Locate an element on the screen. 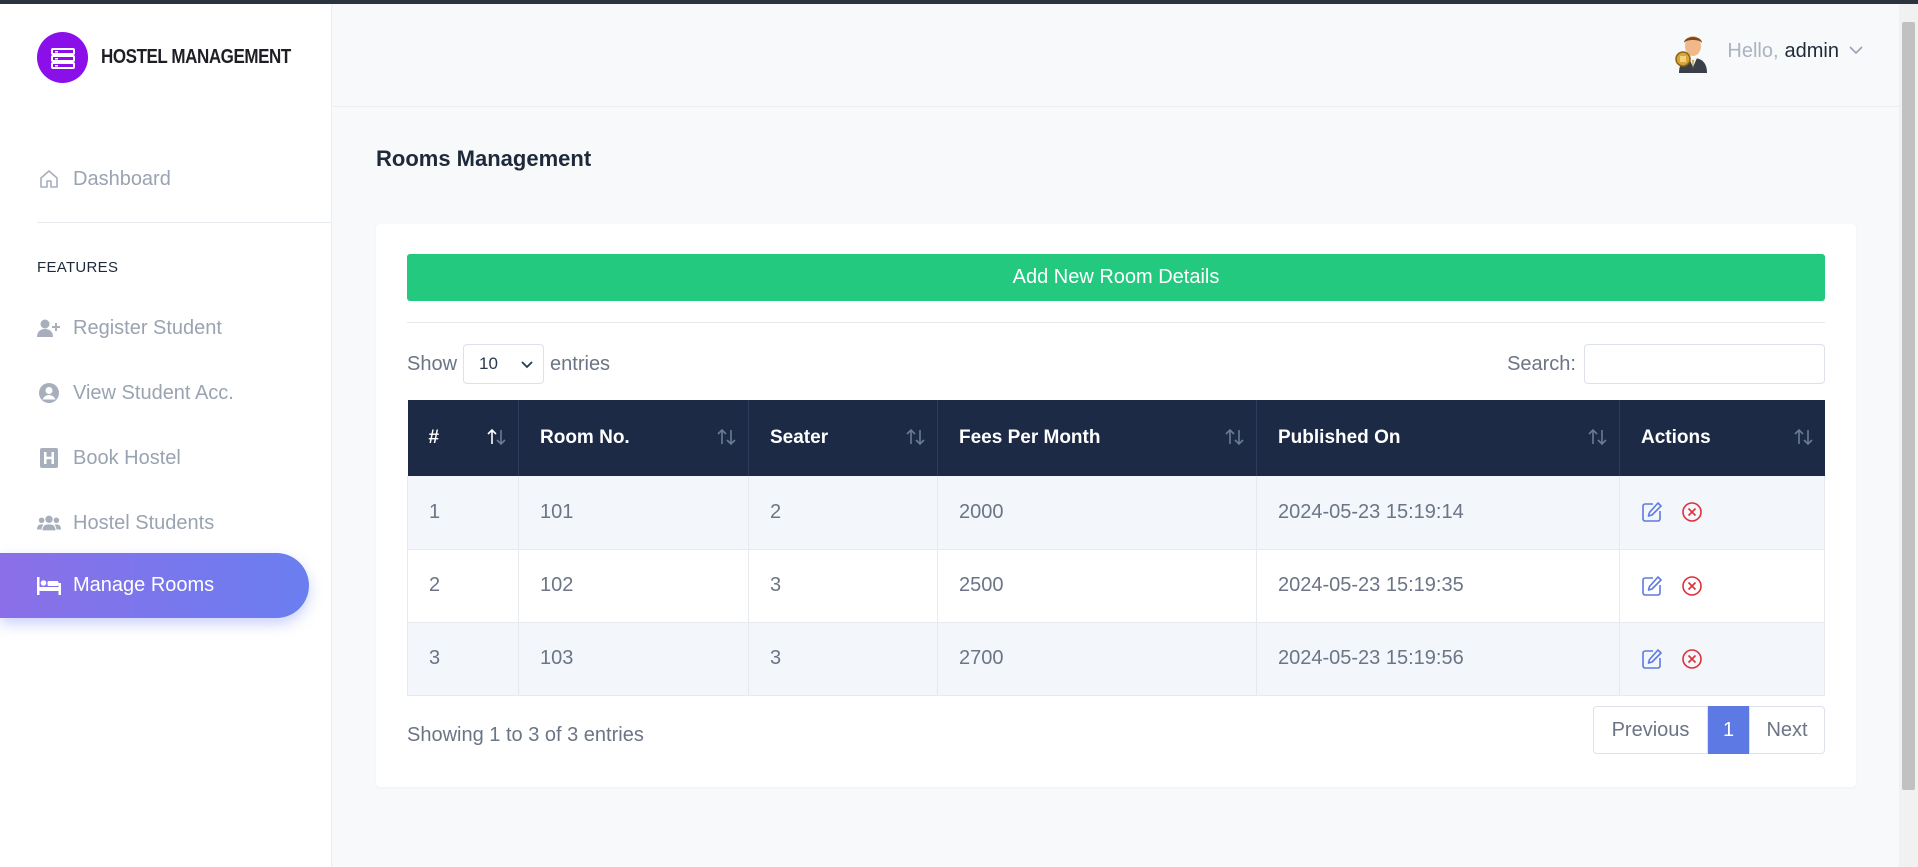 This screenshot has height=867, width=1918. previous-page-button: Previous is located at coordinates (1650, 730).